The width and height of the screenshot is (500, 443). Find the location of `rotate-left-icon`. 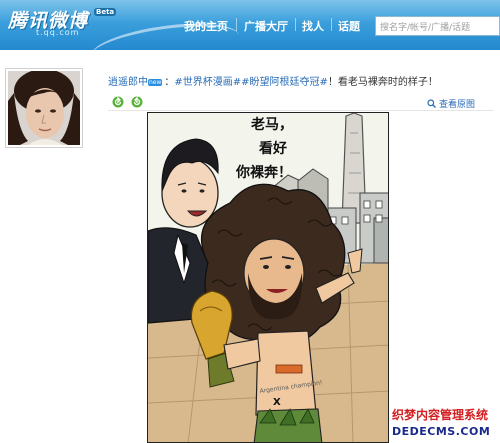

rotate-left-icon is located at coordinates (118, 102).